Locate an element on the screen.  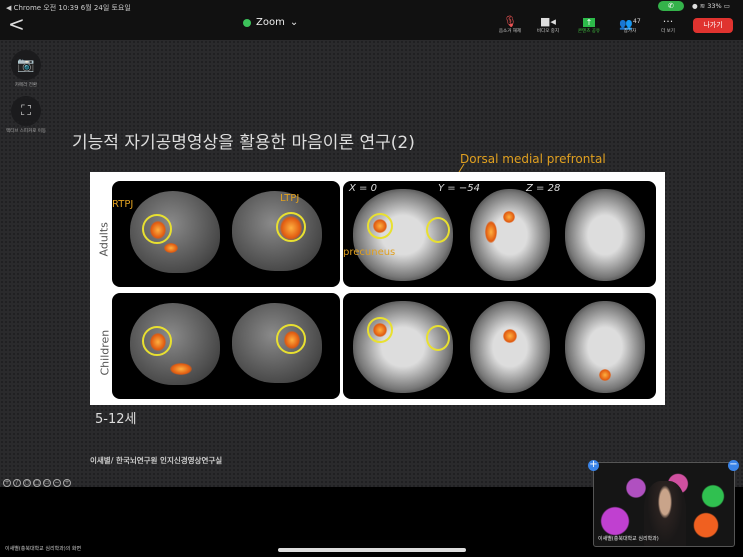
camera-icon: ▭ is located at coordinates (47, 483).